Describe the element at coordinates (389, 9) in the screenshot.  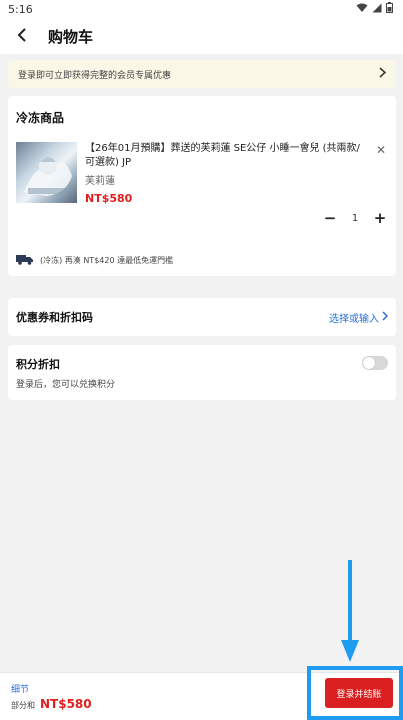
I see `battery-icon` at that location.